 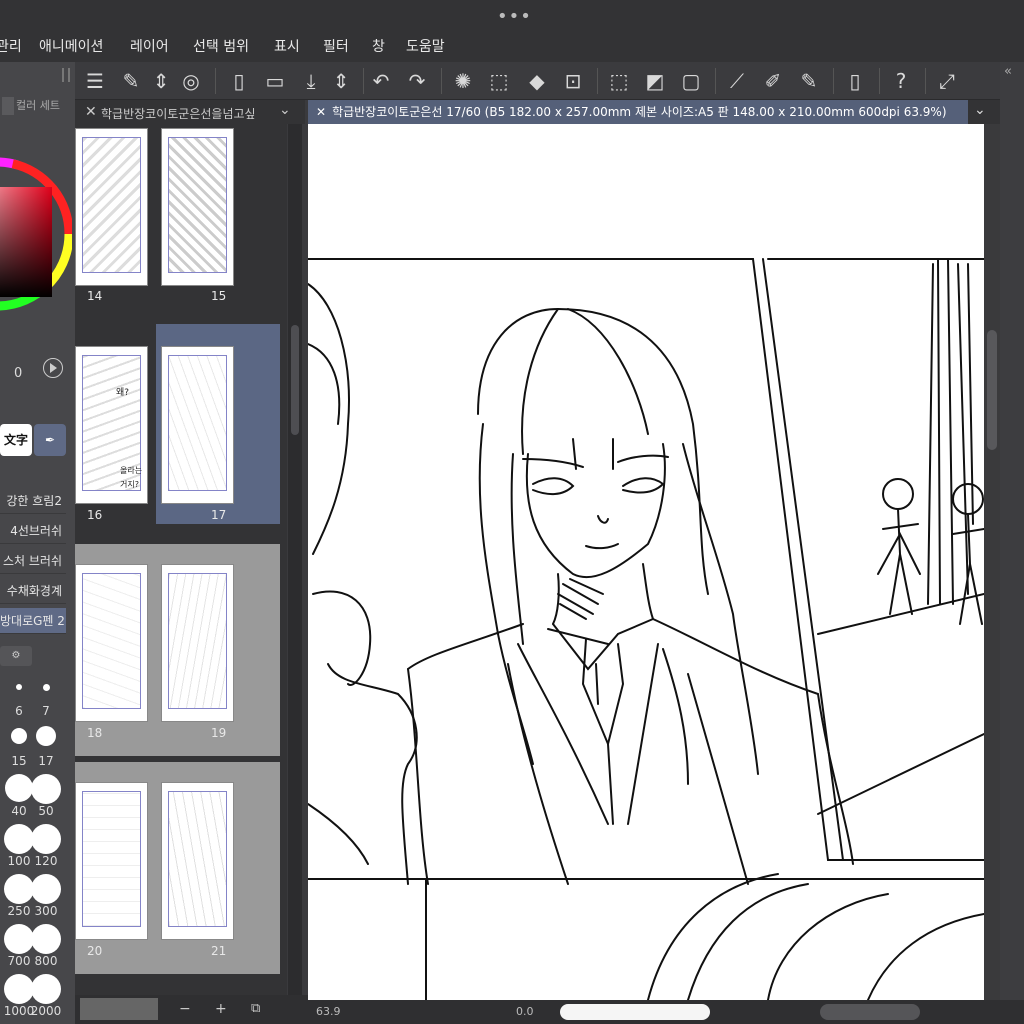 I want to click on brush-size-cell: 50, so click(x=46, y=796).